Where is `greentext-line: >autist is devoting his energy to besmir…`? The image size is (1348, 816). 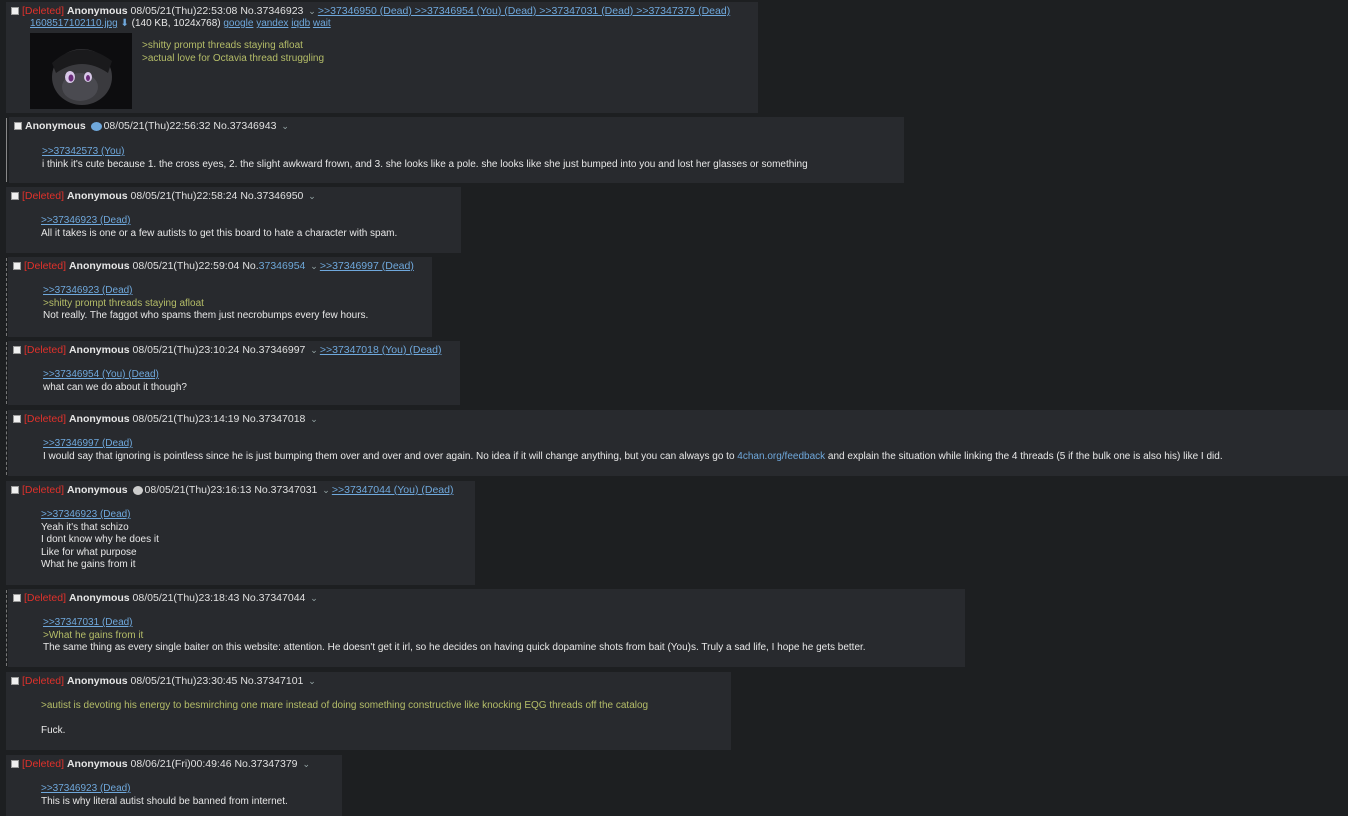
greentext-line: >autist is devoting his energy to besmir… is located at coordinates (345, 705).